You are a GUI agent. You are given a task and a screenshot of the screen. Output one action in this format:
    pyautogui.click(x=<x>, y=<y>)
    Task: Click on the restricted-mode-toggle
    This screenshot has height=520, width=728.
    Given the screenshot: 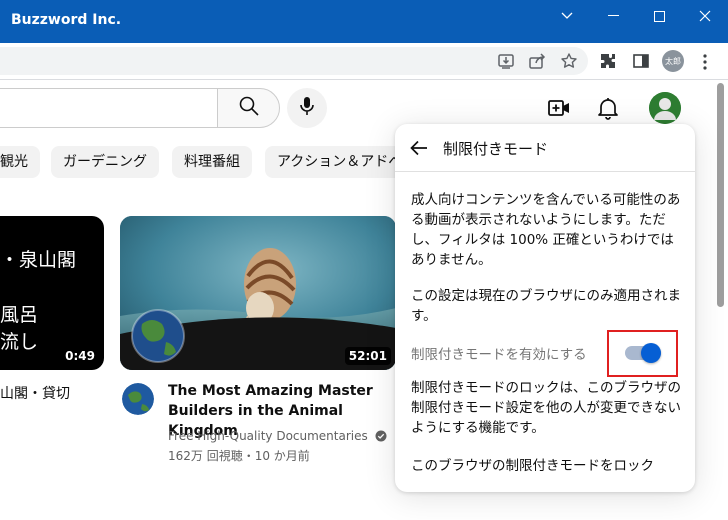 What is the action you would take?
    pyautogui.click(x=643, y=353)
    